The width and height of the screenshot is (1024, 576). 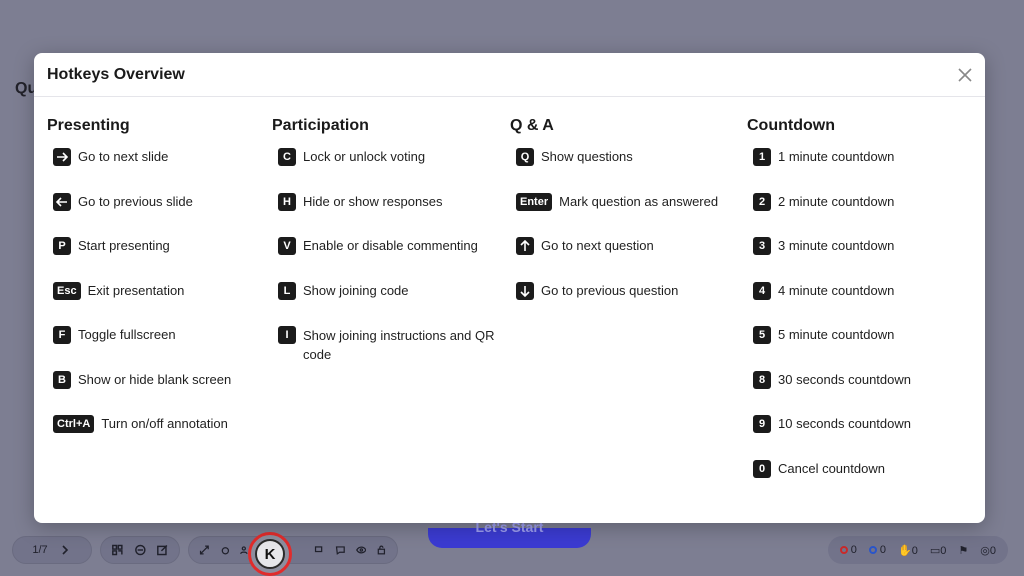 What do you see at coordinates (836, 334) in the screenshot?
I see `hotkey-label: 5 minute countdown` at bounding box center [836, 334].